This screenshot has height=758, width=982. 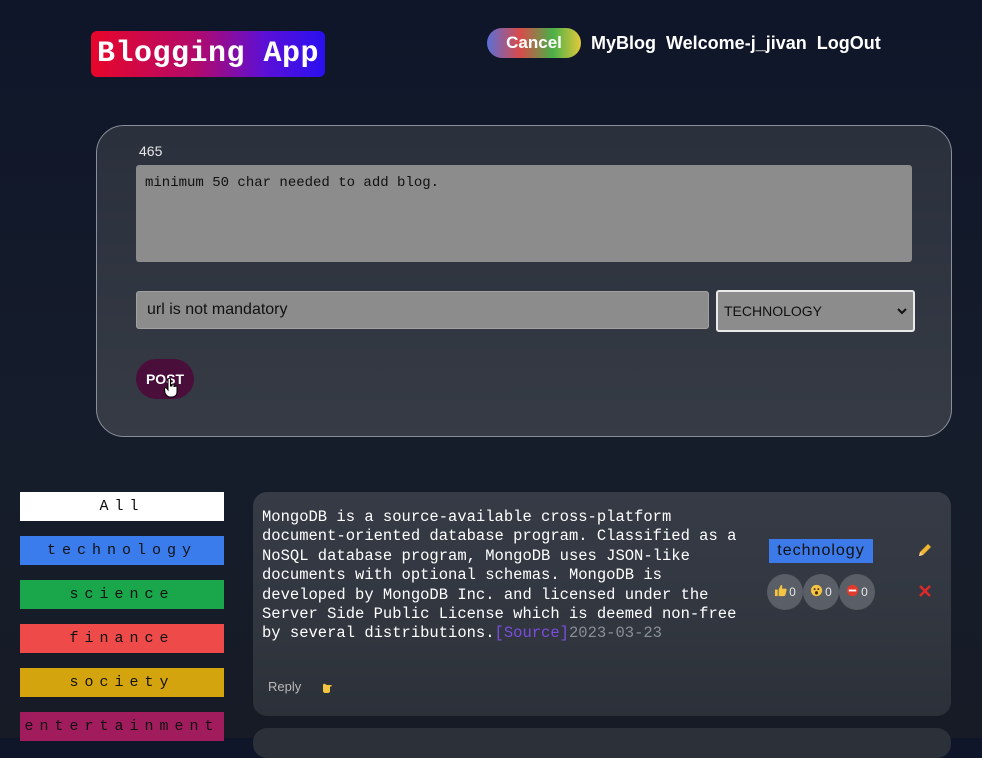 I want to click on filter-all: All, so click(x=122, y=506).